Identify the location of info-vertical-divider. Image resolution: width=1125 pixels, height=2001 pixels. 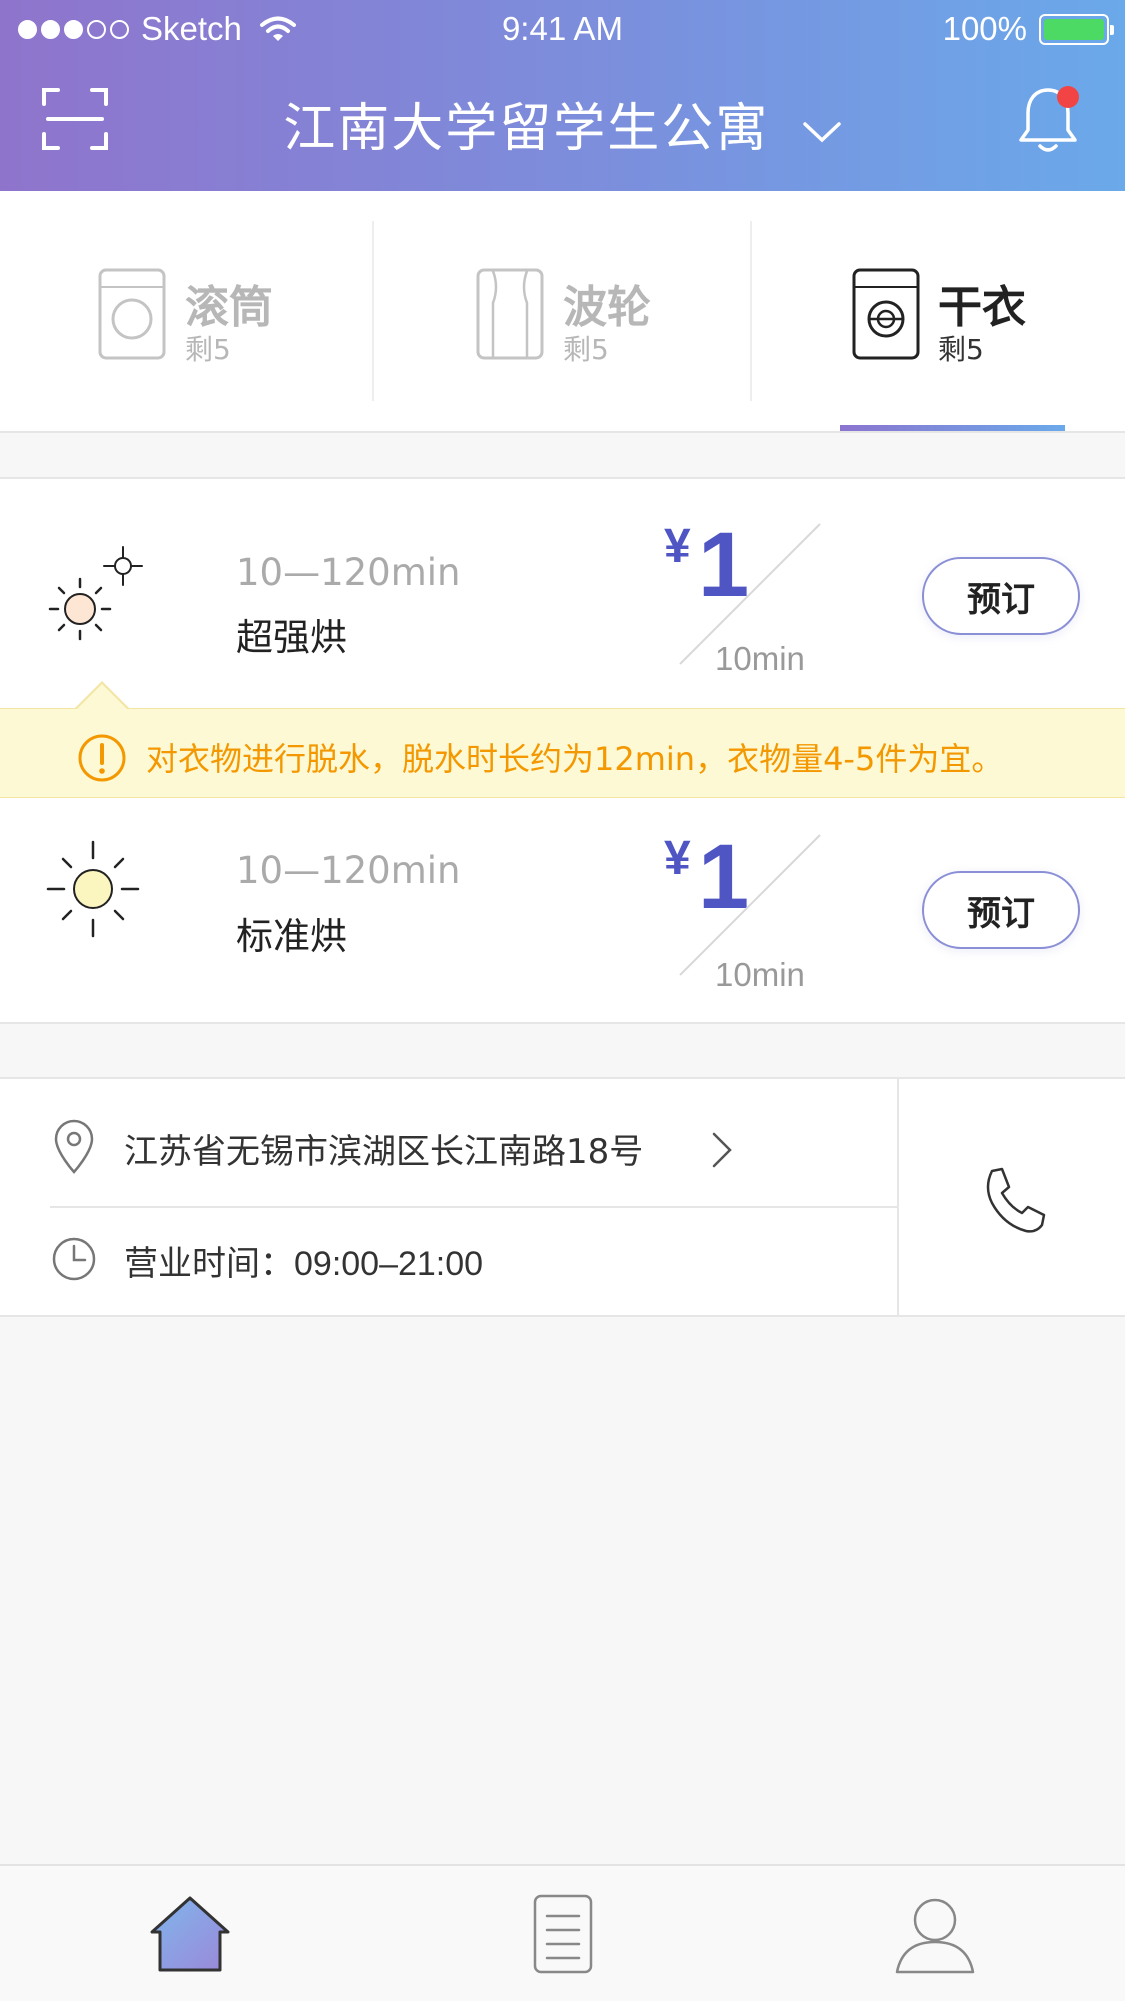
(898, 1198).